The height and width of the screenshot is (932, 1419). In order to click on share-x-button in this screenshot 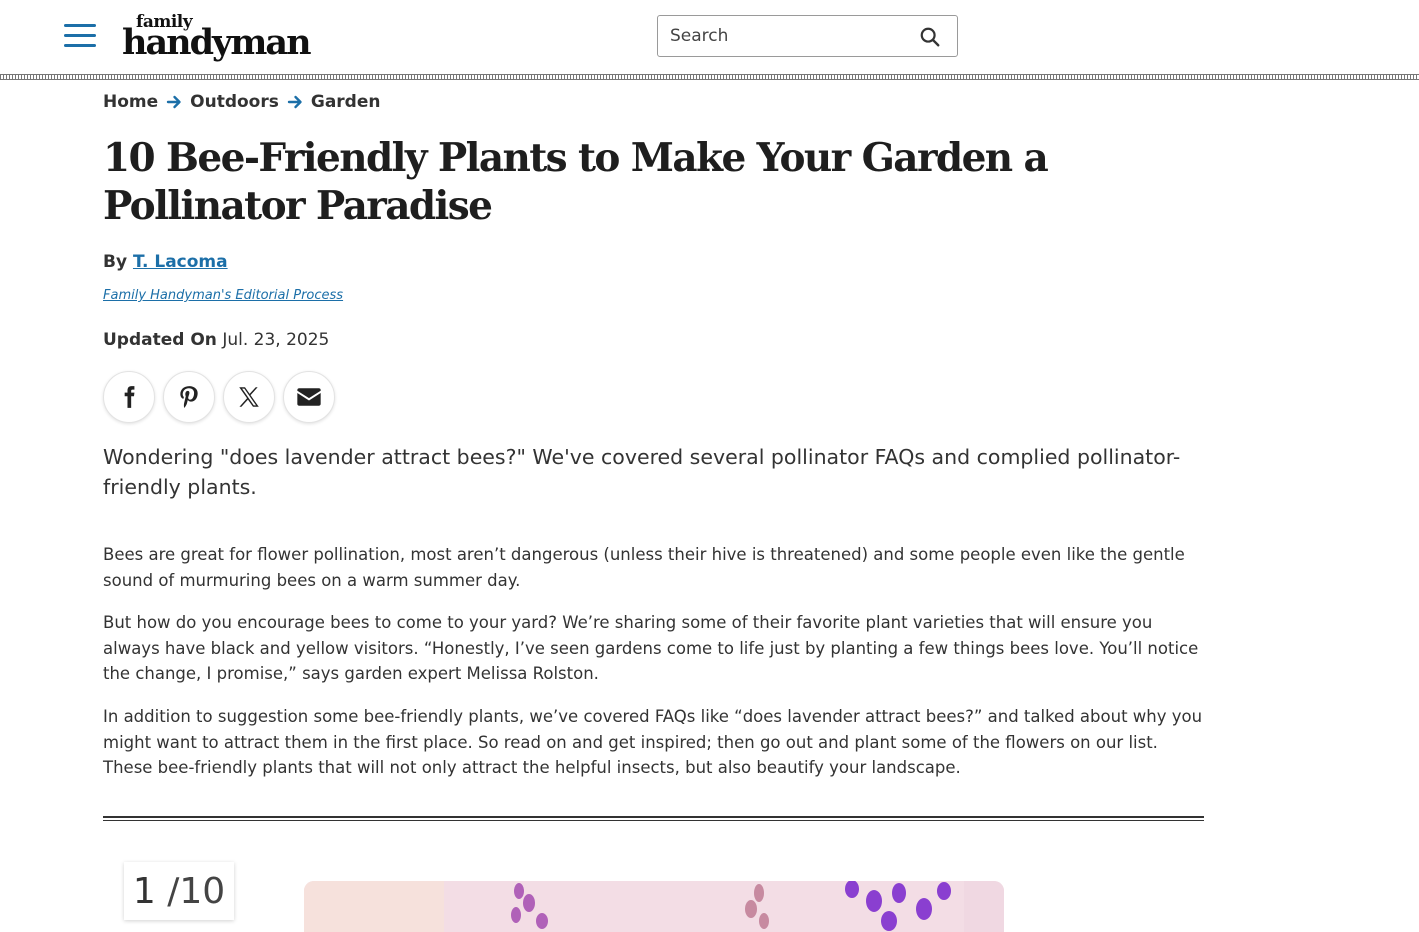, I will do `click(249, 397)`.